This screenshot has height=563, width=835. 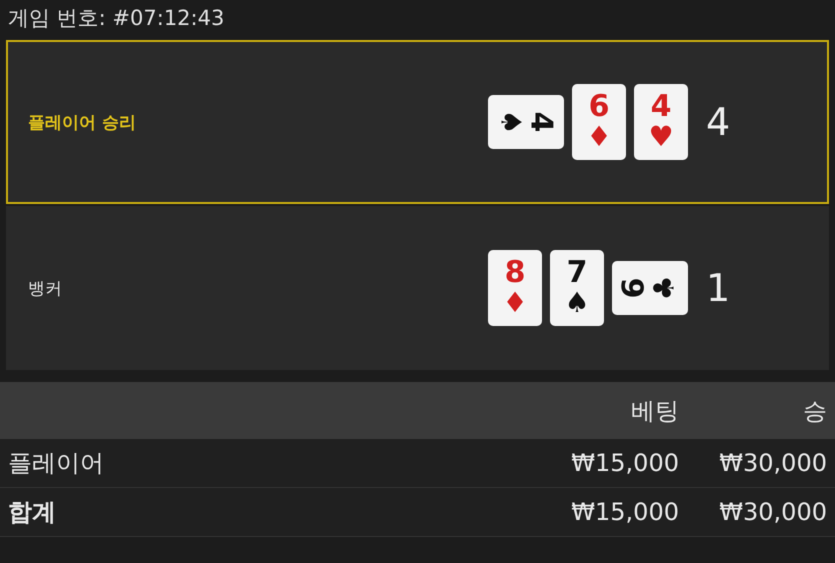 I want to click on column-header: 베팅, so click(x=654, y=411).